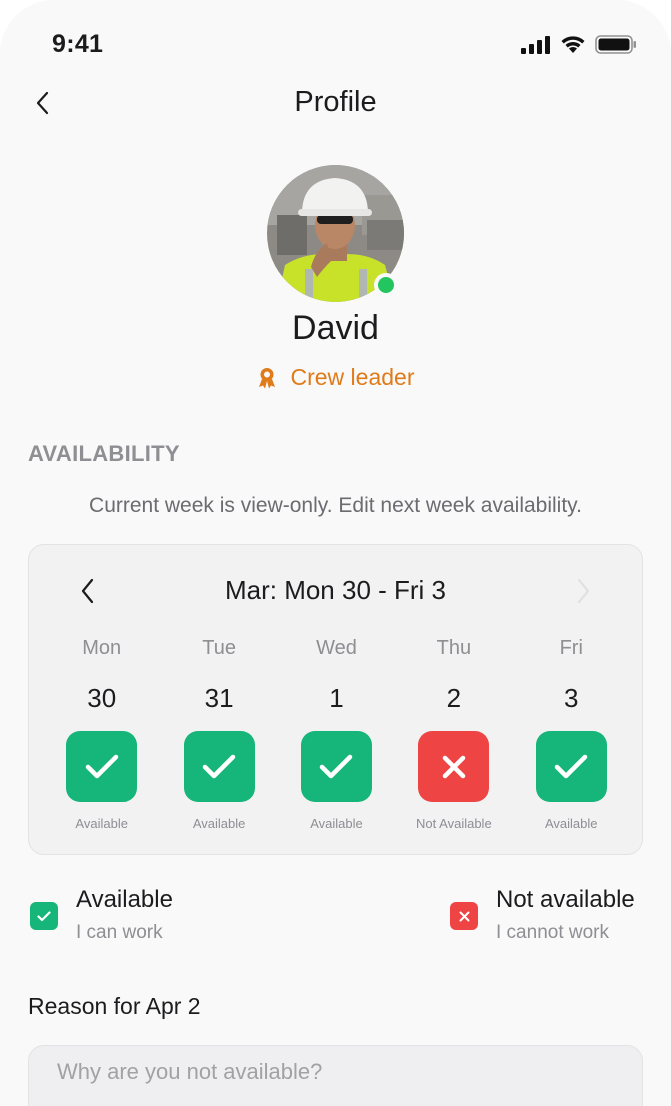 The height and width of the screenshot is (1106, 671). Describe the element at coordinates (104, 453) in the screenshot. I see `section-title: AVAILABILITY` at that location.